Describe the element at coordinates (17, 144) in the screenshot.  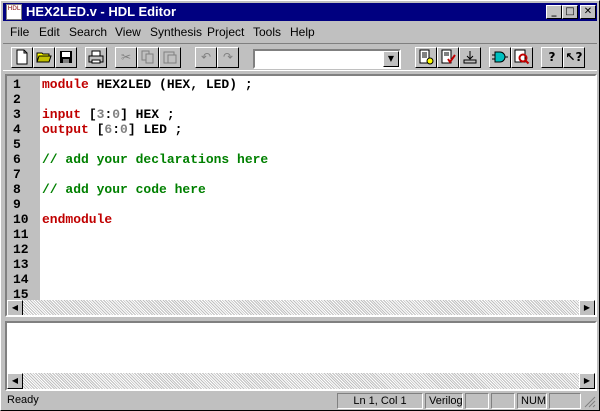
I see `line-number: 5` at that location.